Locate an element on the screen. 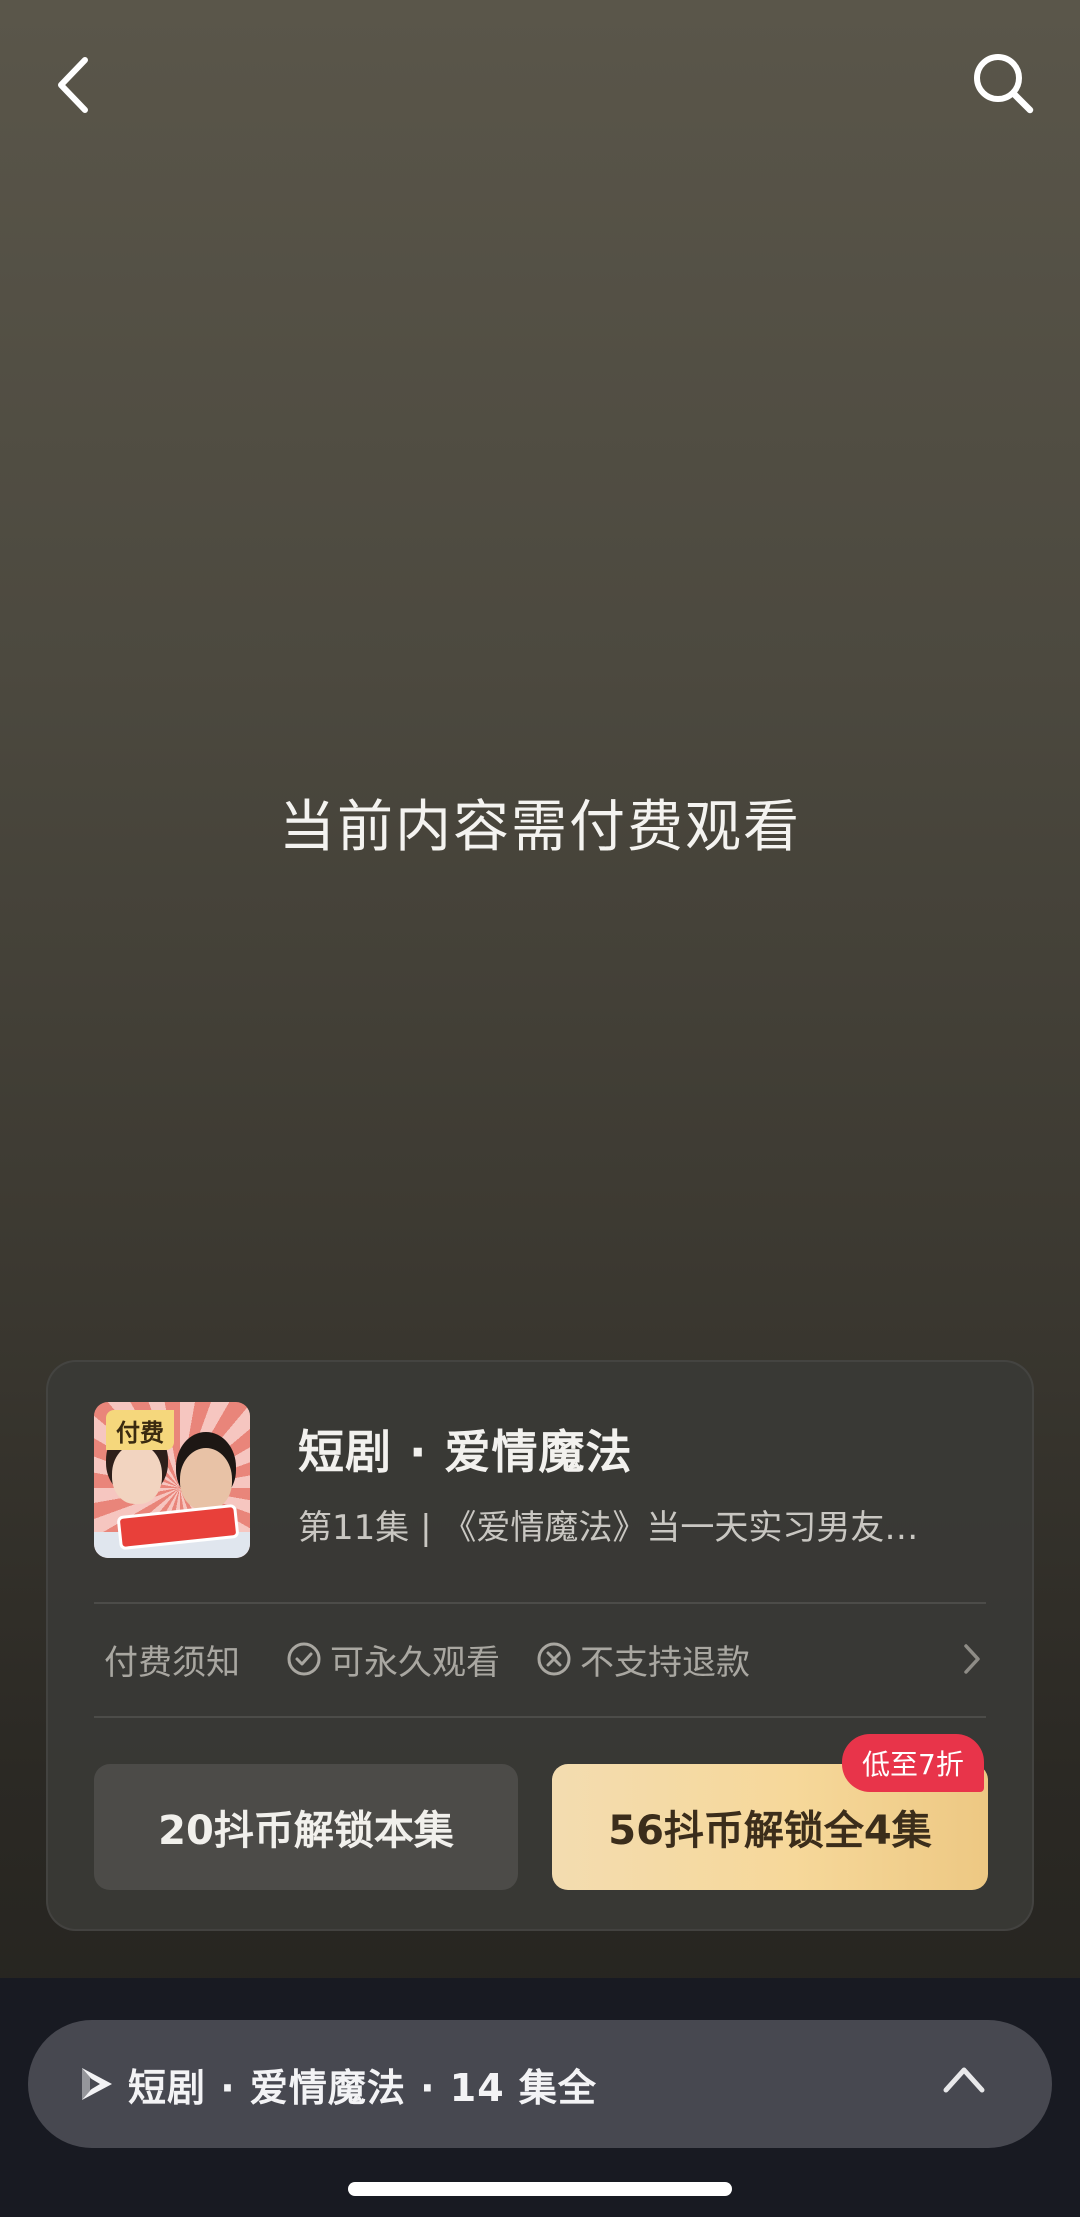 This screenshot has width=1080, height=2217. paid-badge: 付费 is located at coordinates (140, 1430).